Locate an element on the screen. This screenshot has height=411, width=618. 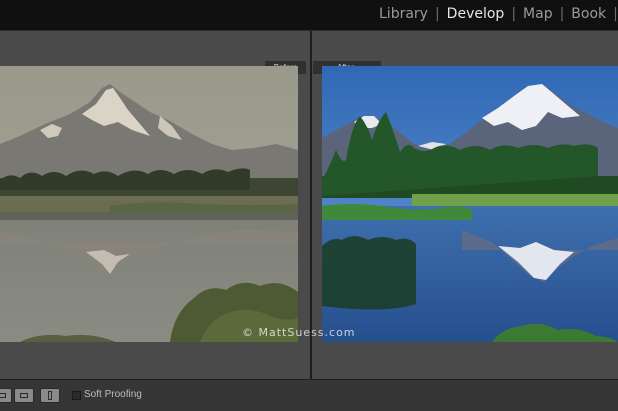
before-after-top-bottom-icon is located at coordinates (50, 395).